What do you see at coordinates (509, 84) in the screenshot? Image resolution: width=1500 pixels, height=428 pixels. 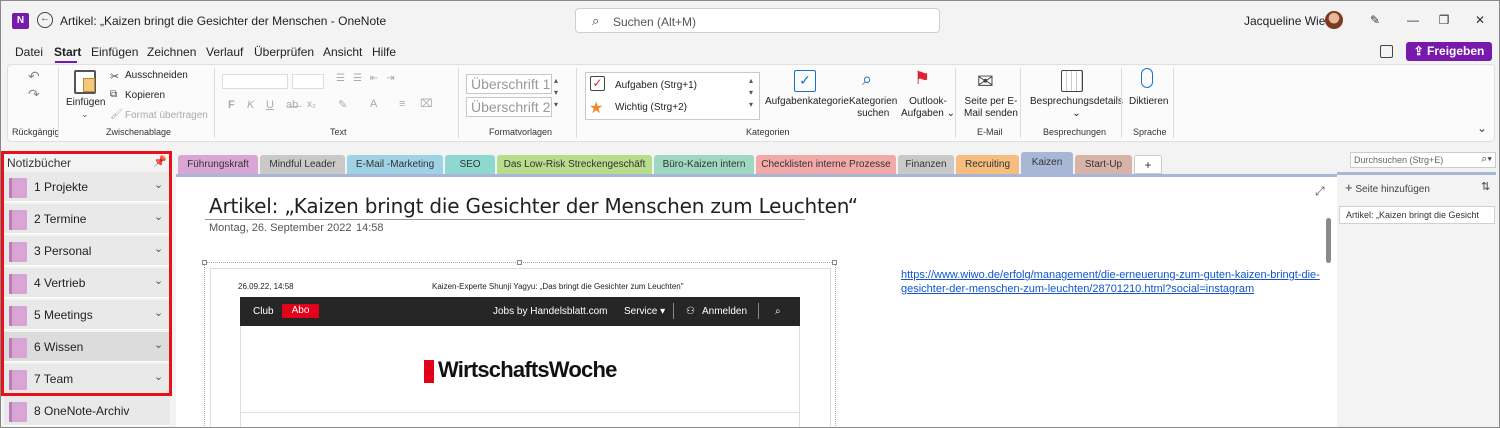 I see `style-heading-1: Überschrift 1` at bounding box center [509, 84].